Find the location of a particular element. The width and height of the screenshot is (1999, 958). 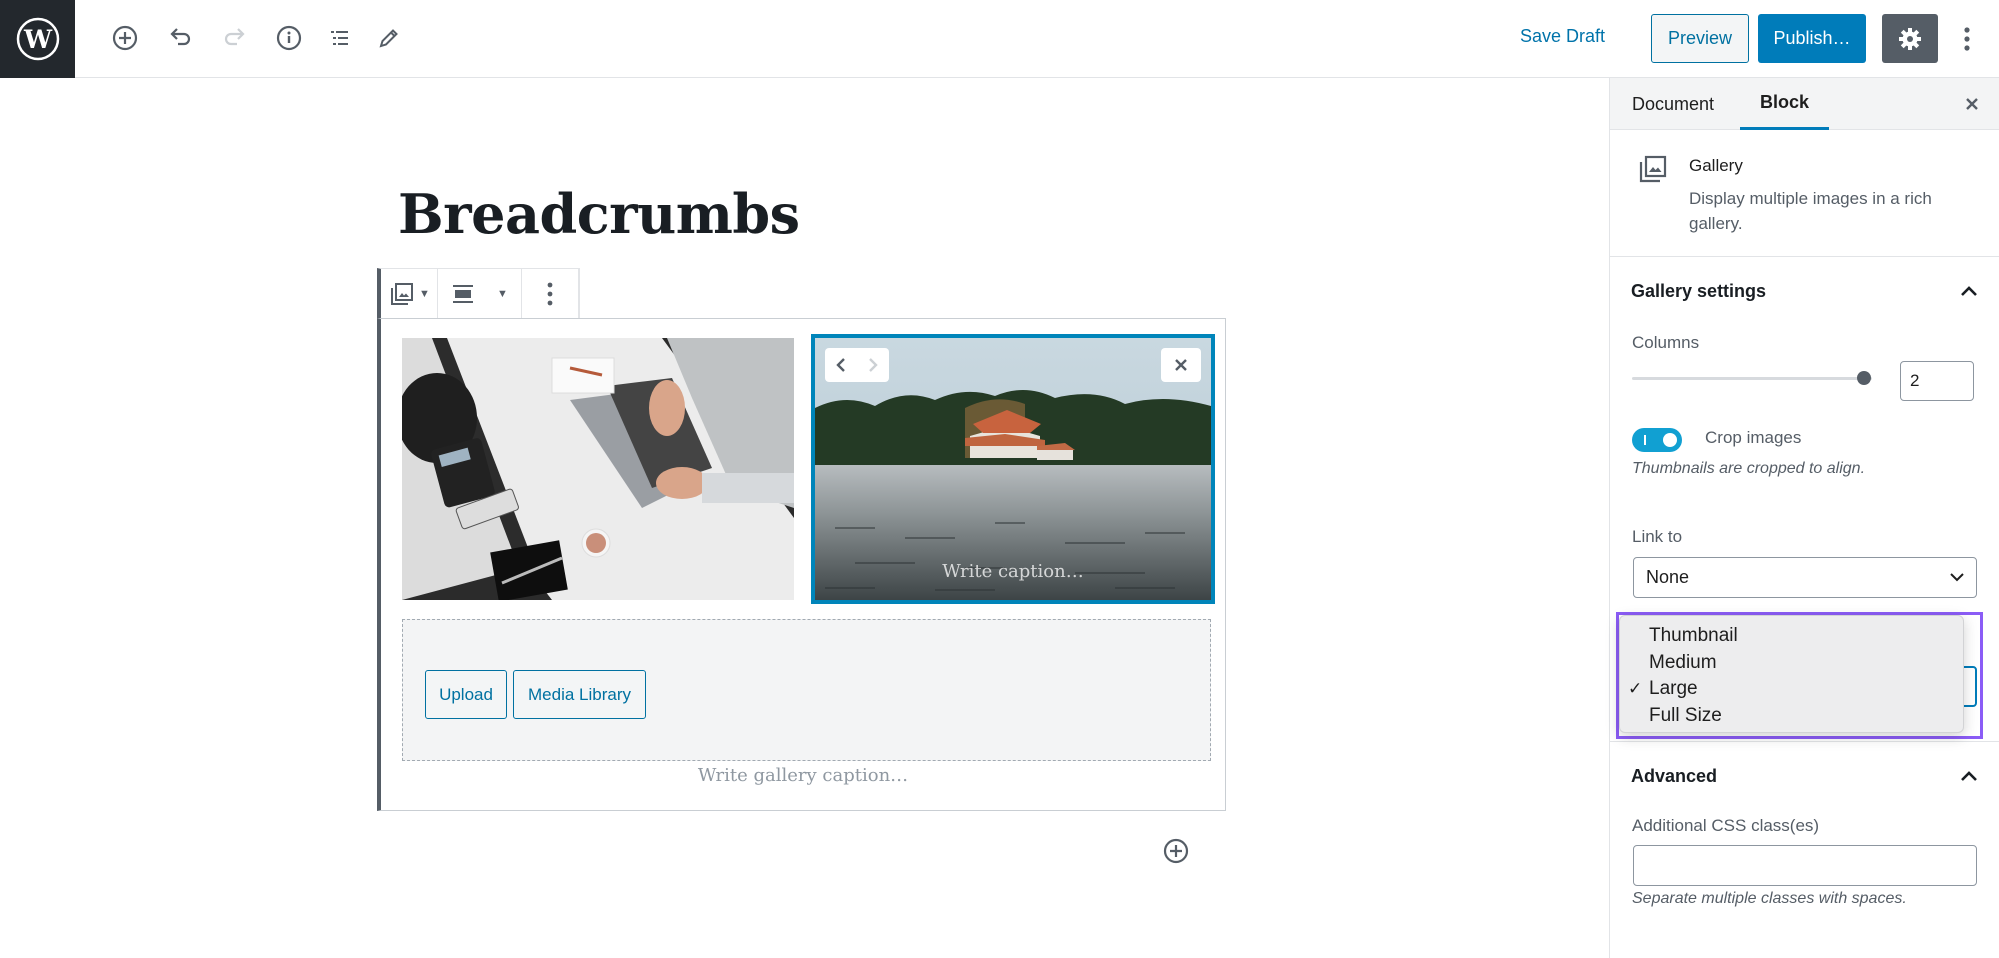

block-toolbar: ▼ ▼ is located at coordinates (478, 294).